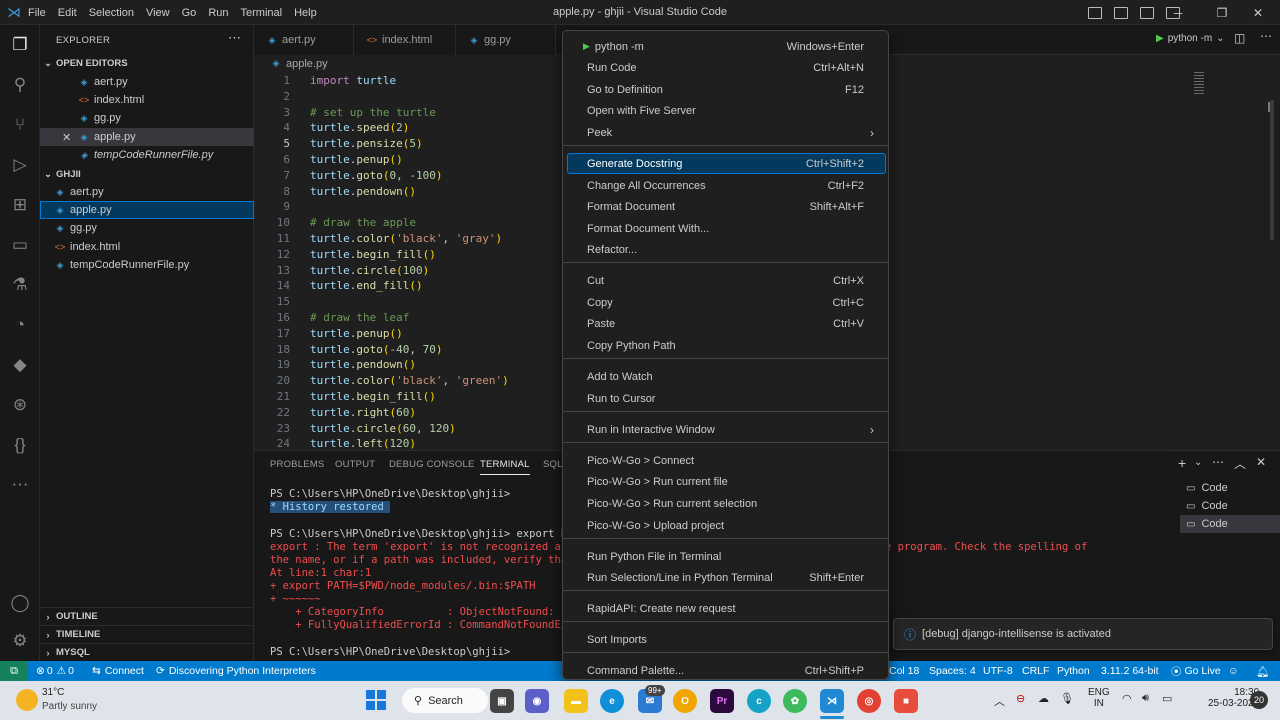 This screenshot has width=1280, height=720. I want to click on rapidapi-icon: ⊛, so click(20, 405).